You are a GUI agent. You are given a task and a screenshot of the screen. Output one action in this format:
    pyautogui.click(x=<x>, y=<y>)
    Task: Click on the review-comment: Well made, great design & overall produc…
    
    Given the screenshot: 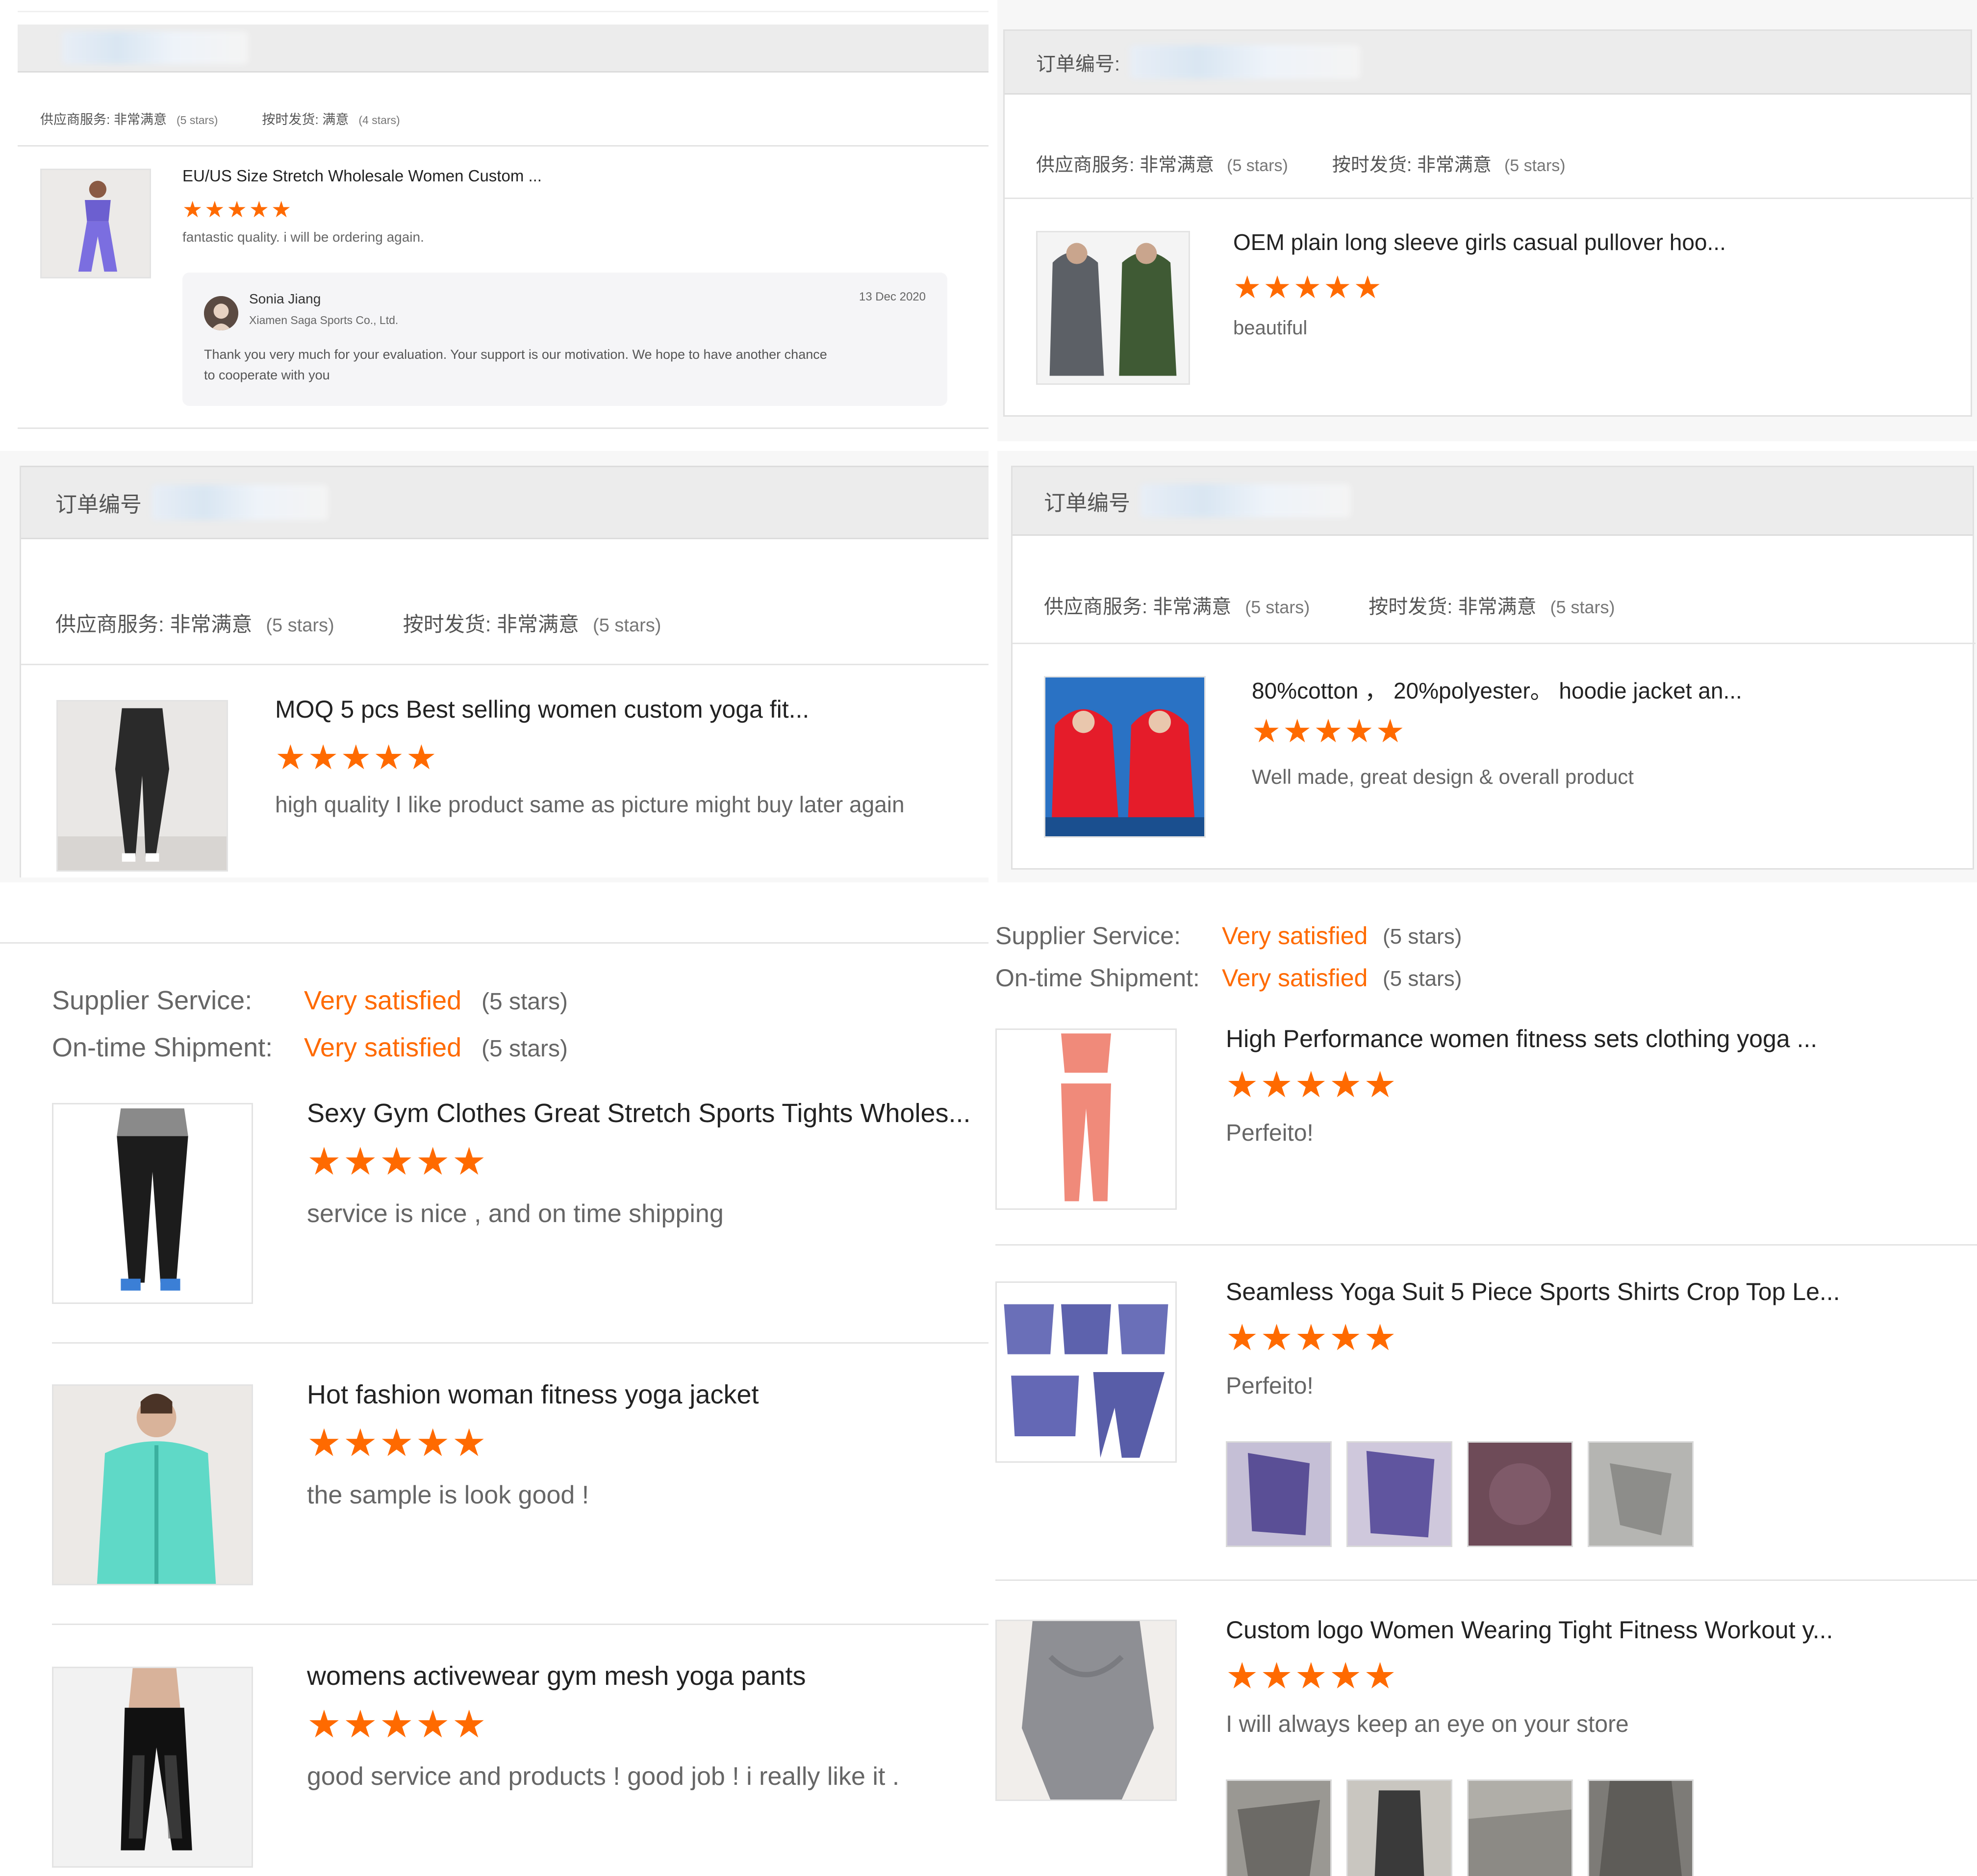 What is the action you would take?
    pyautogui.click(x=1443, y=777)
    